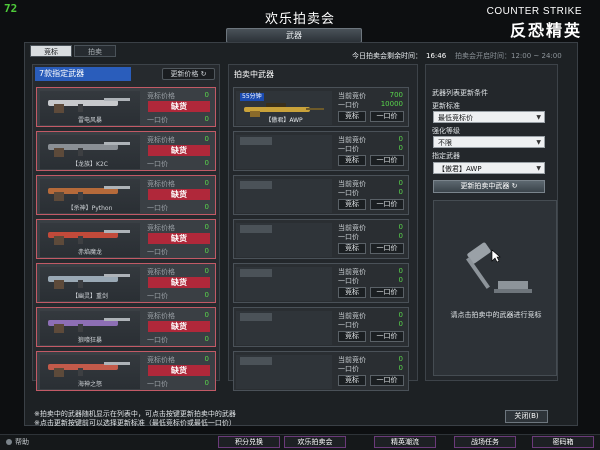 This screenshot has width=600, height=450. Describe the element at coordinates (391, 104) in the screenshot. I see `buyout-value: 10000` at that location.